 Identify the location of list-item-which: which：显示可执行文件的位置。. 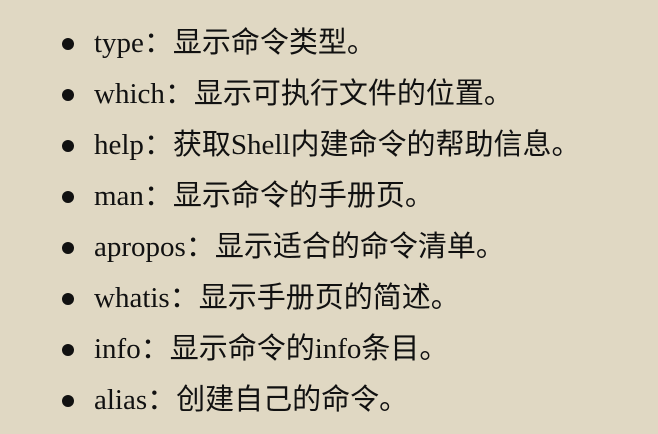
(357, 94).